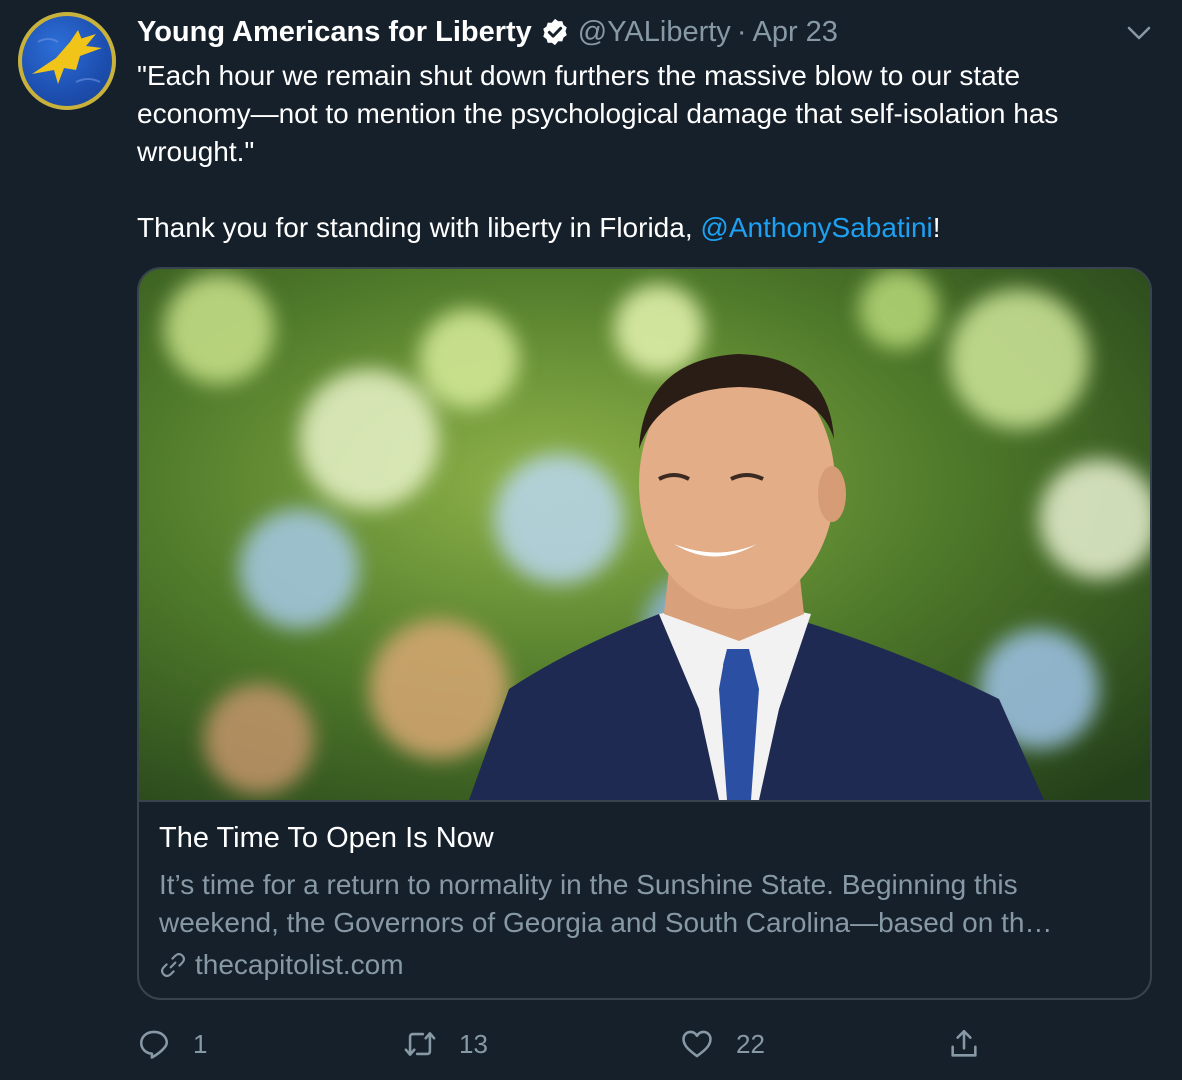 Image resolution: width=1182 pixels, height=1080 pixels. What do you see at coordinates (172, 1044) in the screenshot?
I see `reply-button: 1` at bounding box center [172, 1044].